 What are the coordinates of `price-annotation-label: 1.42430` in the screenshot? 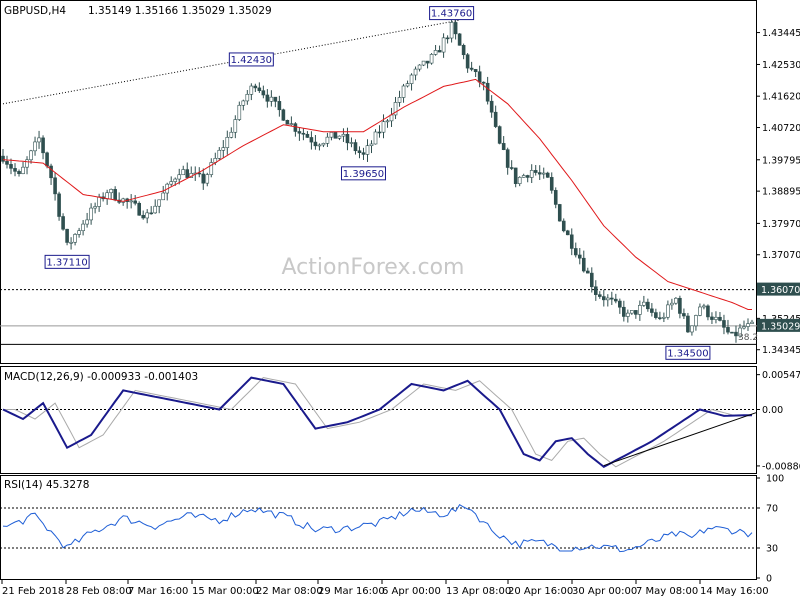 It's located at (251, 60).